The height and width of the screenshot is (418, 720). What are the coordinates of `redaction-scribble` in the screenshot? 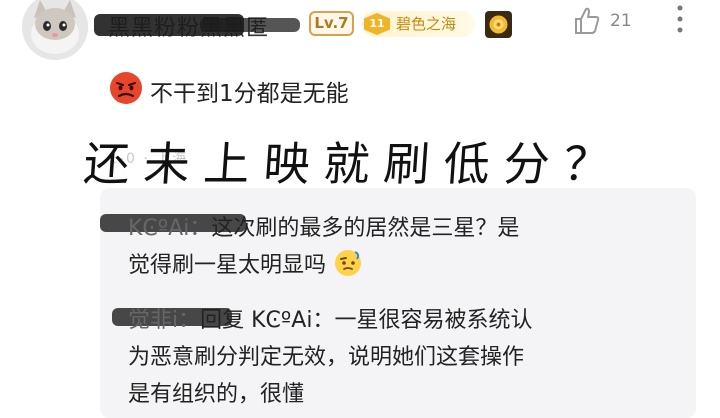 It's located at (250, 25).